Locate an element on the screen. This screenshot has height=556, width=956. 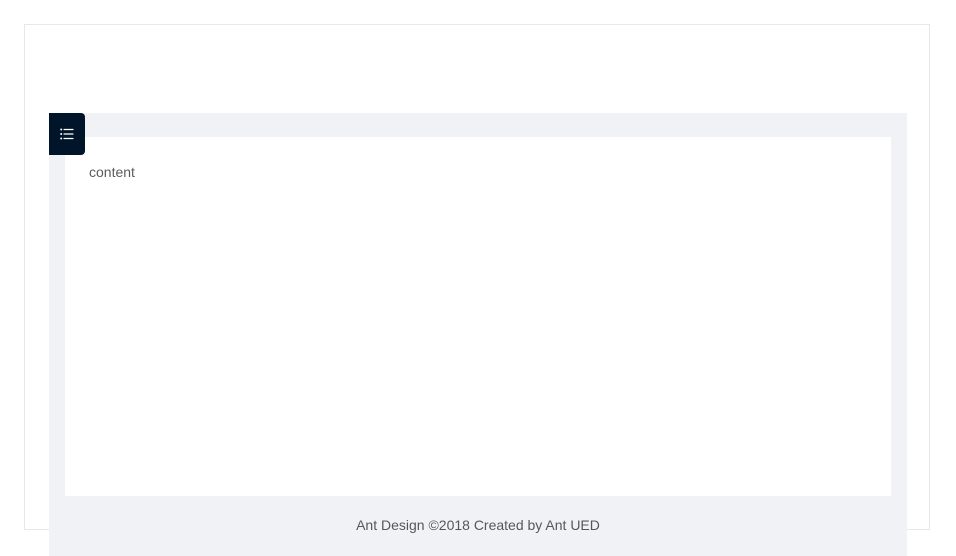
sider-toggle-button is located at coordinates (67, 134).